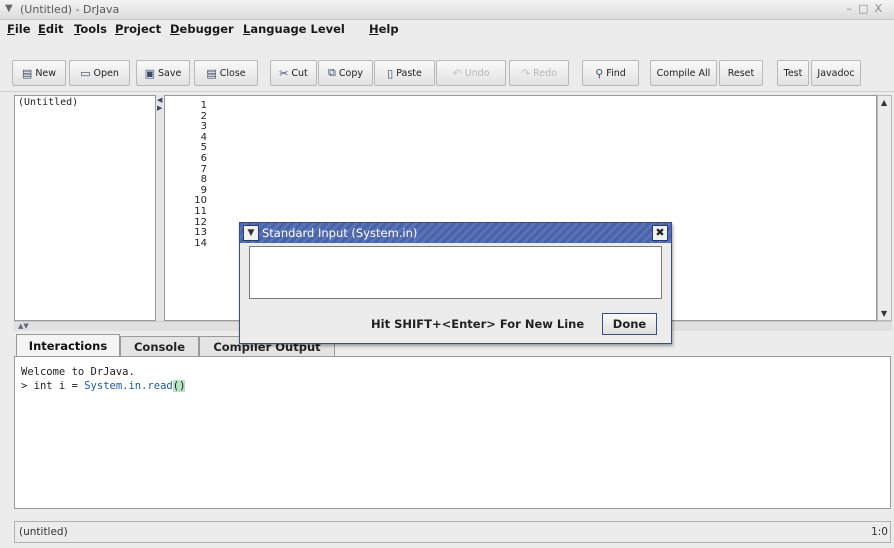  Describe the element at coordinates (179, 386) in the screenshot. I see `matched-paren: ()` at that location.